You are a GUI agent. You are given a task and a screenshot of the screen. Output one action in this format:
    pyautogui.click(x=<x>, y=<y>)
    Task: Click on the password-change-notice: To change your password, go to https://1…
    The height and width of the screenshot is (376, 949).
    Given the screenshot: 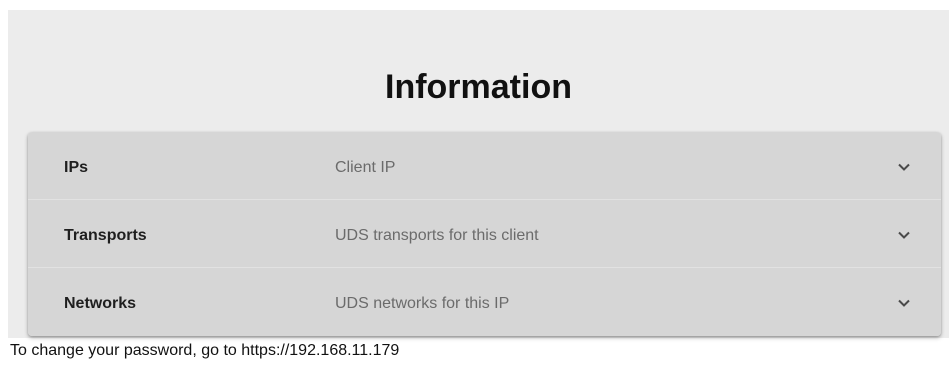 What is the action you would take?
    pyautogui.click(x=205, y=350)
    